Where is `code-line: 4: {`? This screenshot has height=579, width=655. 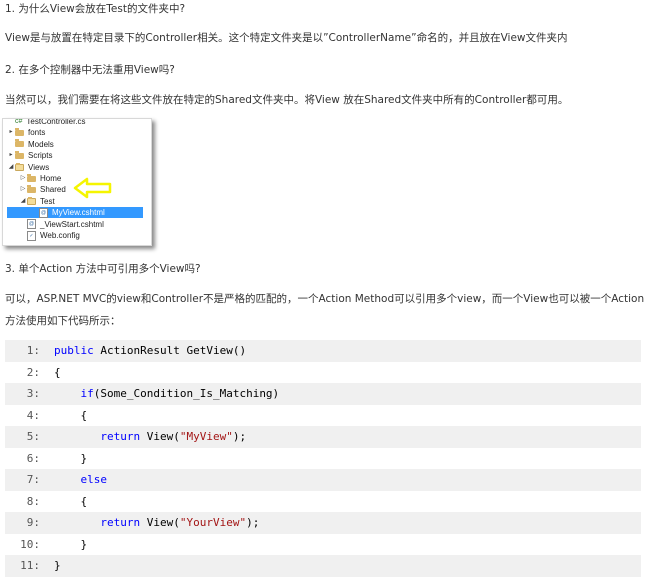
code-line: 4: { is located at coordinates (323, 415).